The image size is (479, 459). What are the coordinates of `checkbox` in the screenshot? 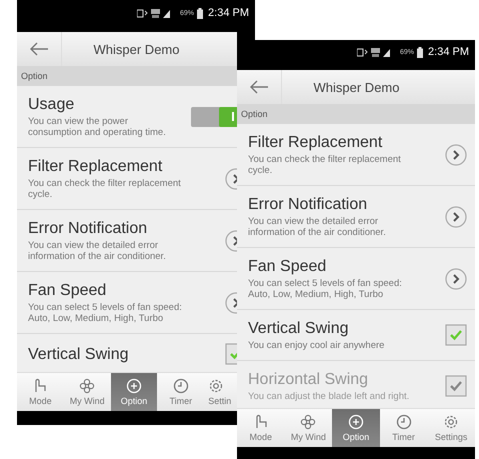 It's located at (456, 335).